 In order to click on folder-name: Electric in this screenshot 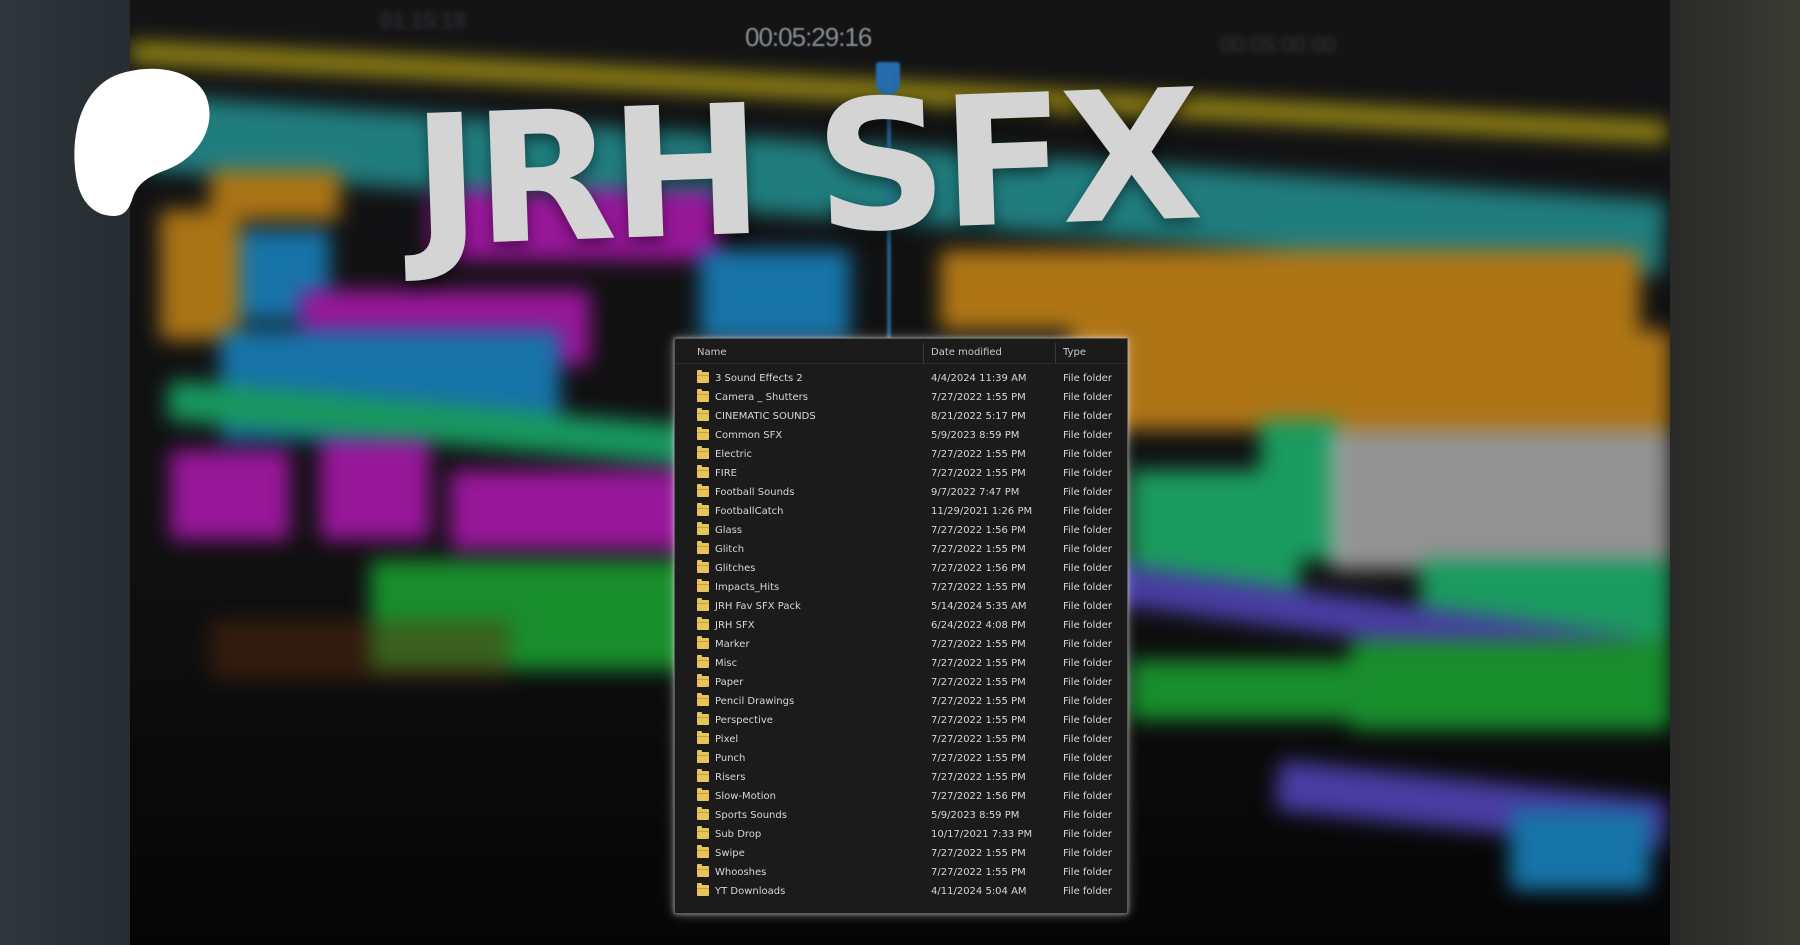, I will do `click(734, 454)`.